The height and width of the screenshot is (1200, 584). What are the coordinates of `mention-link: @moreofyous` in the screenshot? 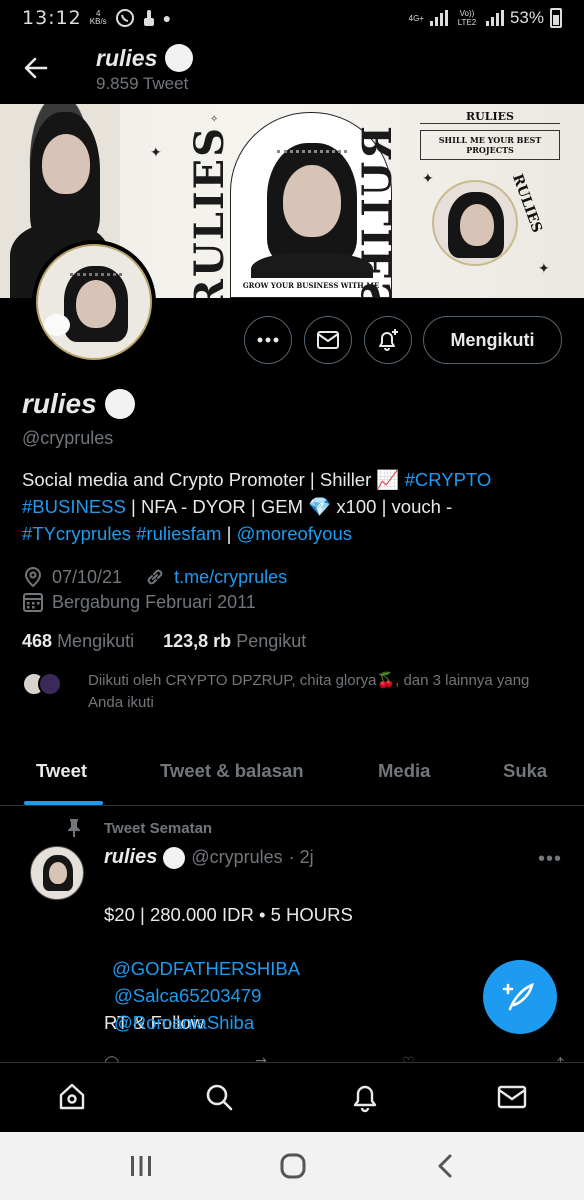 It's located at (294, 533).